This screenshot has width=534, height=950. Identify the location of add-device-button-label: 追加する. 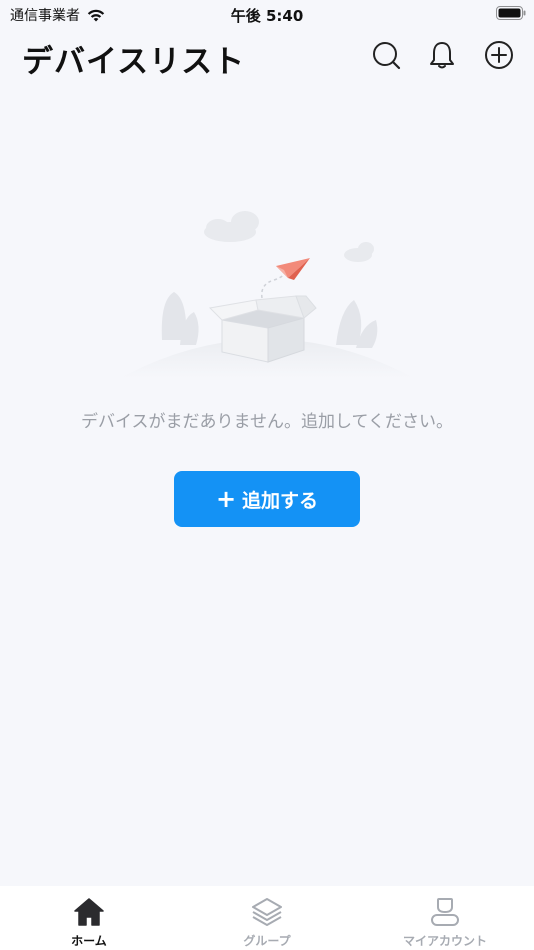
(280, 500).